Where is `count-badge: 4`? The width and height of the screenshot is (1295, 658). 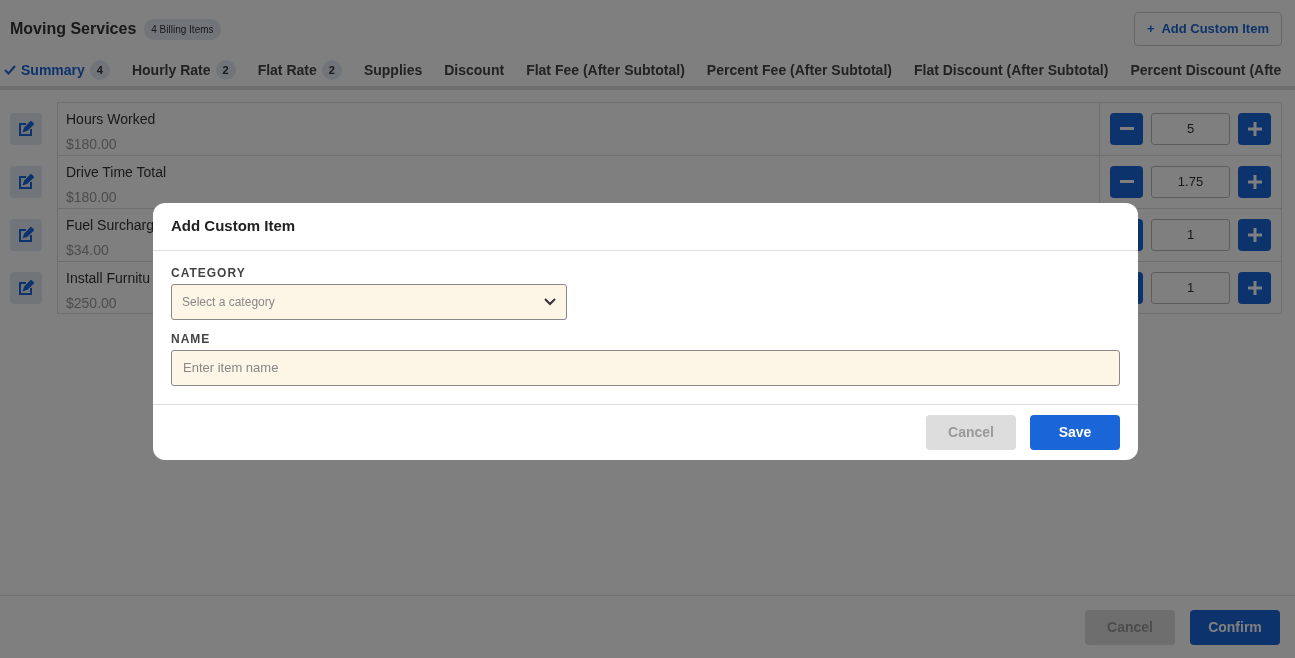
count-badge: 4 is located at coordinates (99, 70).